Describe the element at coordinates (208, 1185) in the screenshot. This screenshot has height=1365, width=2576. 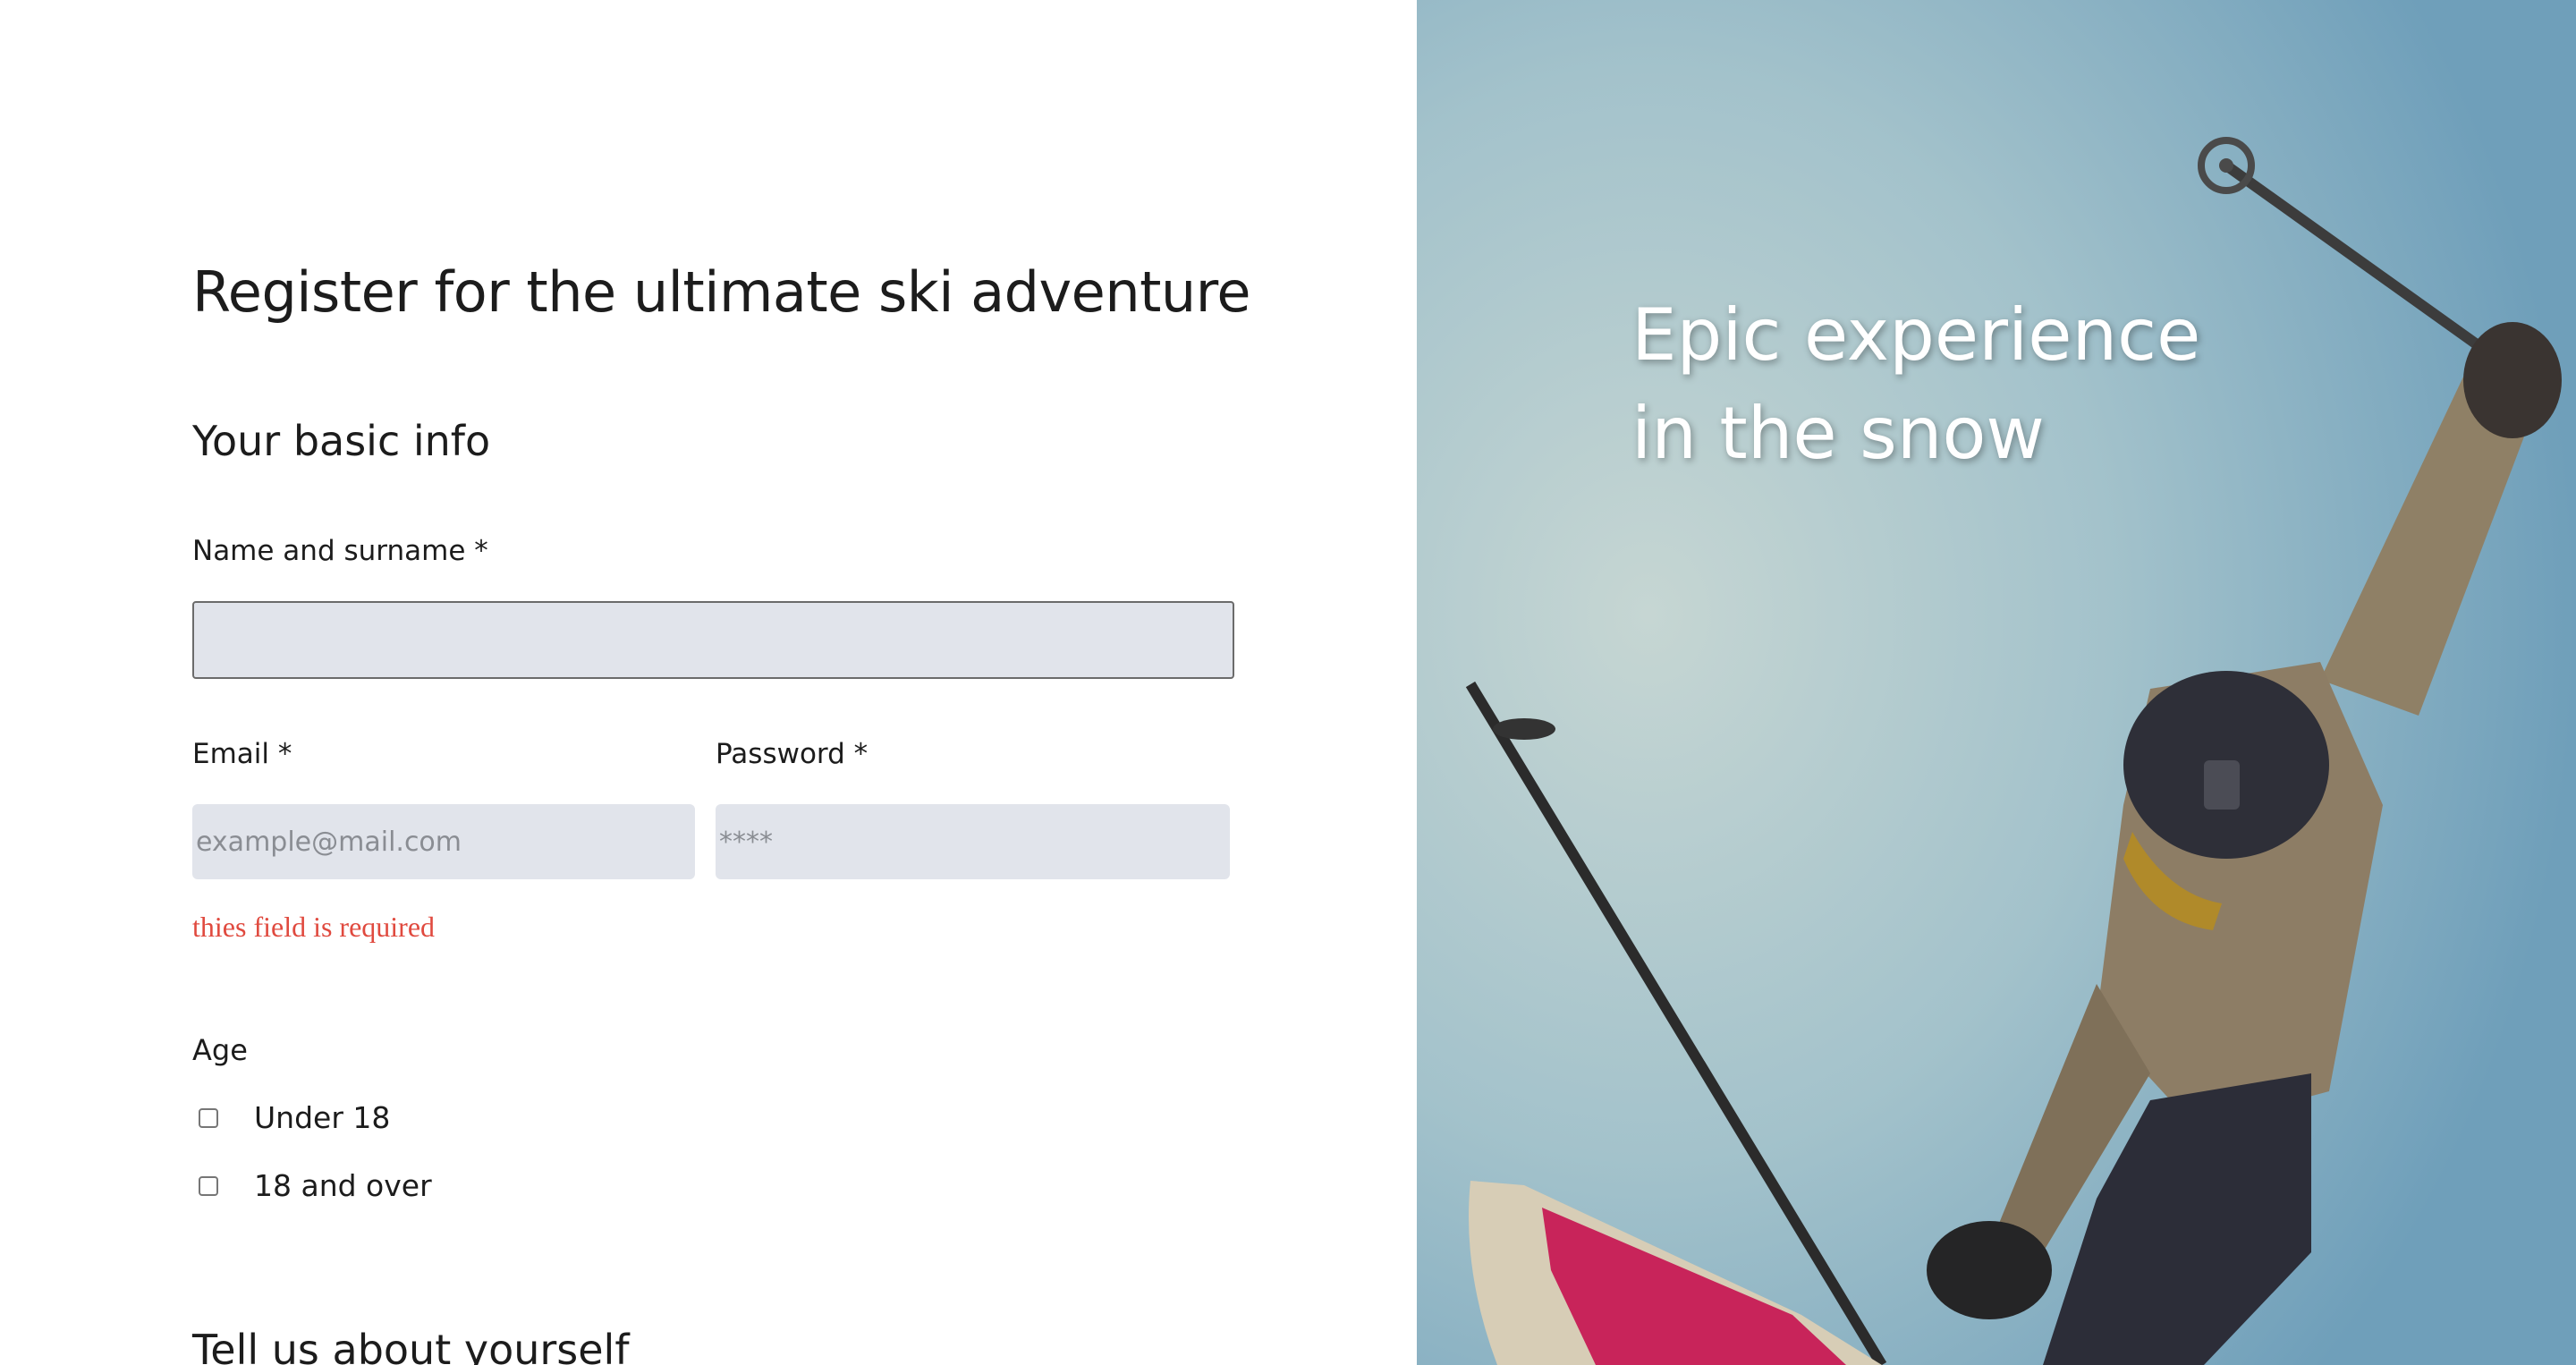
I see `age-18-and-over-checkbox` at that location.